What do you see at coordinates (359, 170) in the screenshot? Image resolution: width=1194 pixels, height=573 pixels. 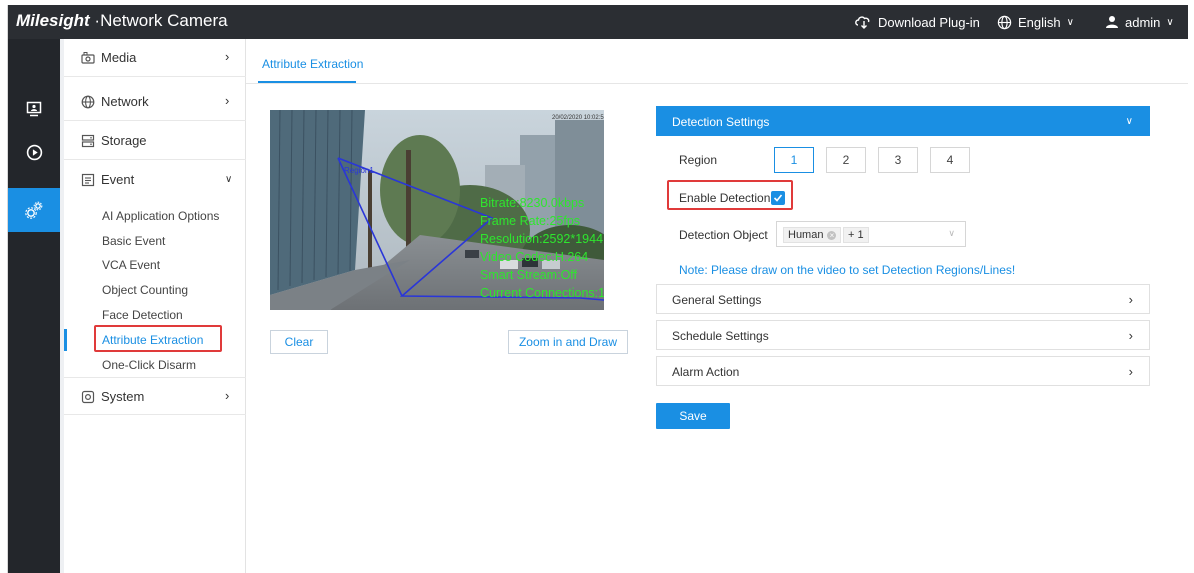 I see `region-label: Region1` at bounding box center [359, 170].